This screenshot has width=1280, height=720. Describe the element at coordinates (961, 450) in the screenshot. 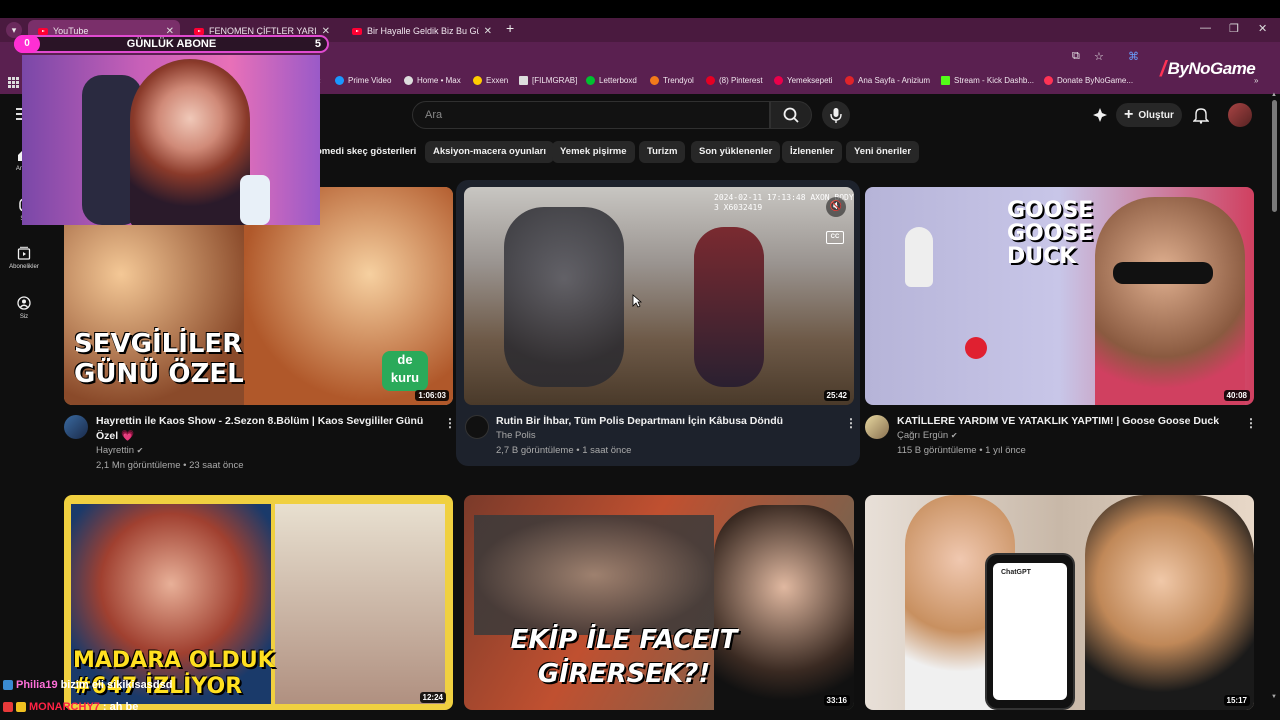

I see `video-meta: 115 B görüntüleme • 1 yıl önce` at that location.